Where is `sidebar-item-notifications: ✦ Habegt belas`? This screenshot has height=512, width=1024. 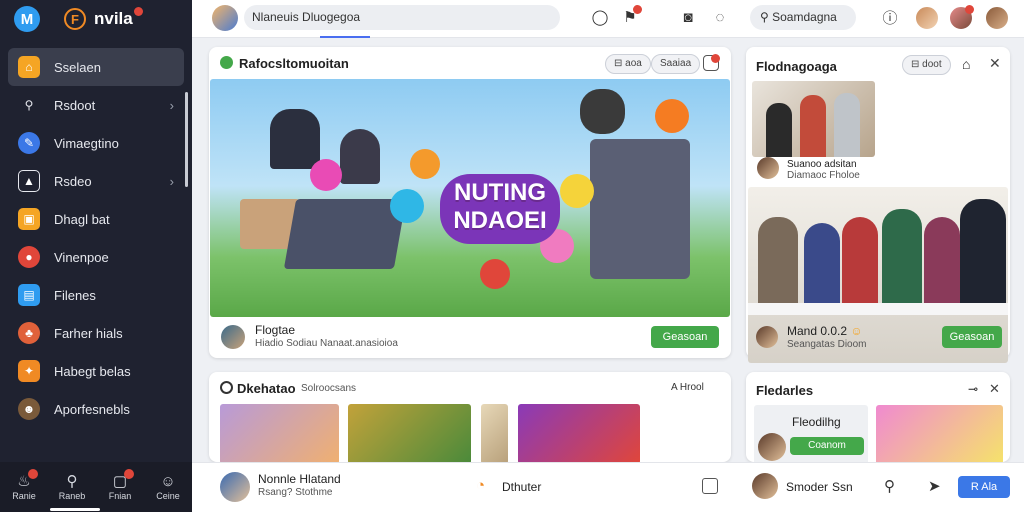
sidebar-item-notifications: ✦ Habegt belas is located at coordinates (96, 371).